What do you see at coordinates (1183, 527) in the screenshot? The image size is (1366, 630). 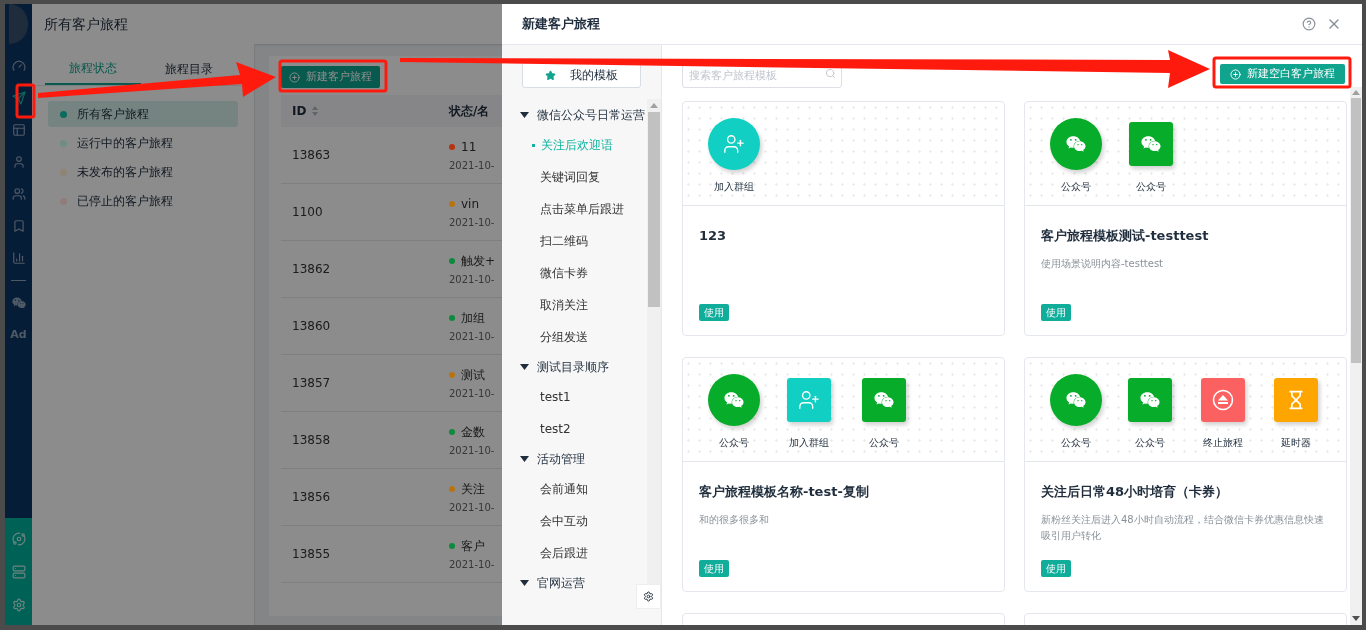 I see `card-description: 新粉丝关注后进入48小时自动流程，结合微信卡券优惠信息快速吸引用户转化` at bounding box center [1183, 527].